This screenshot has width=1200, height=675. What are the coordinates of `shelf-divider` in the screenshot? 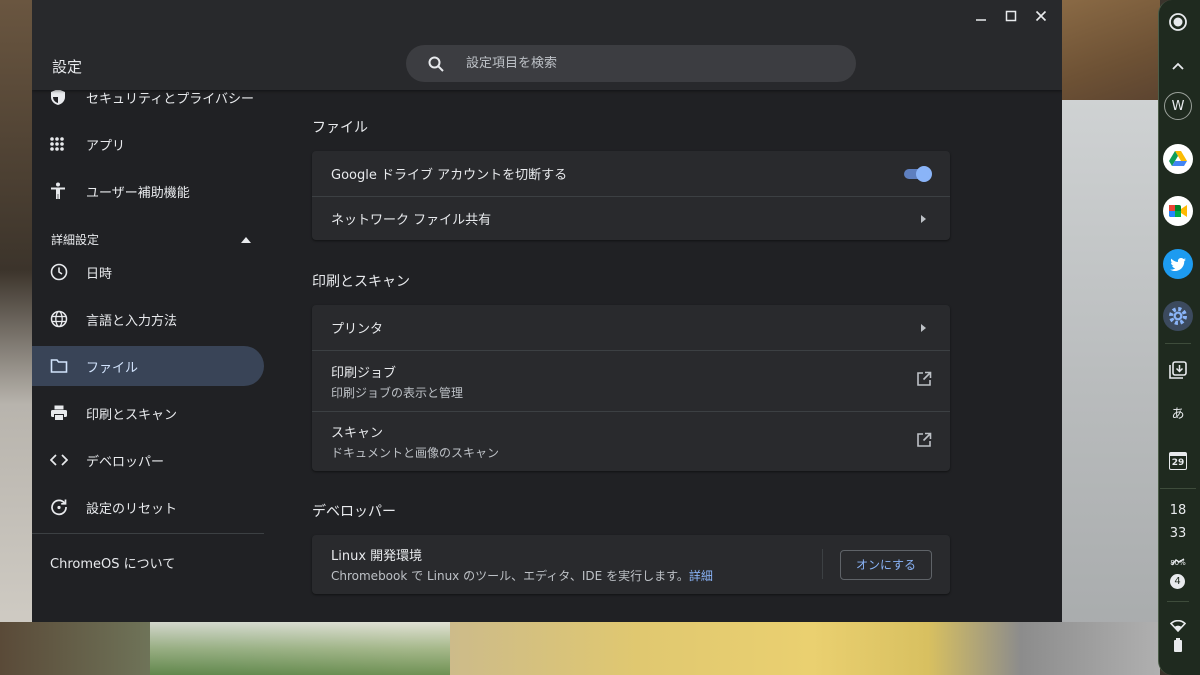 It's located at (1178, 343).